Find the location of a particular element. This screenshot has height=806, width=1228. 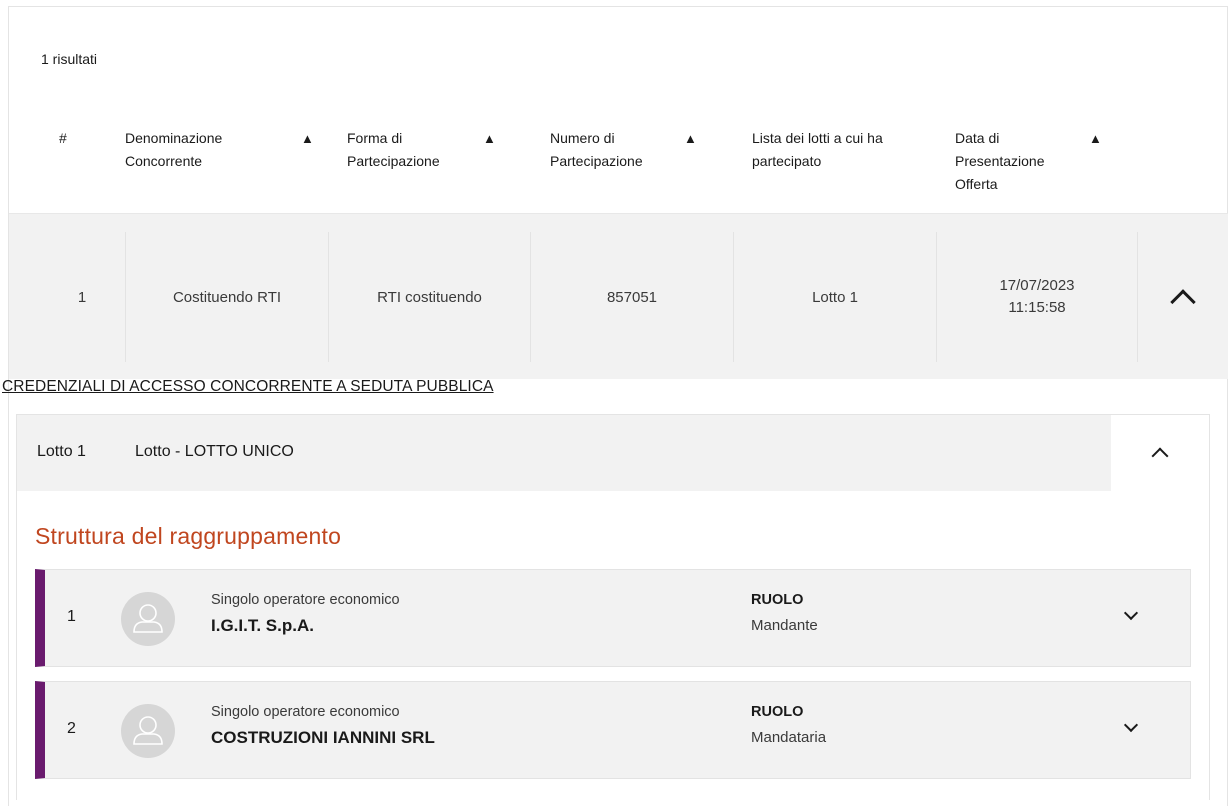

cell-data: 17/07/2023 11:15:58 is located at coordinates (1036, 297).